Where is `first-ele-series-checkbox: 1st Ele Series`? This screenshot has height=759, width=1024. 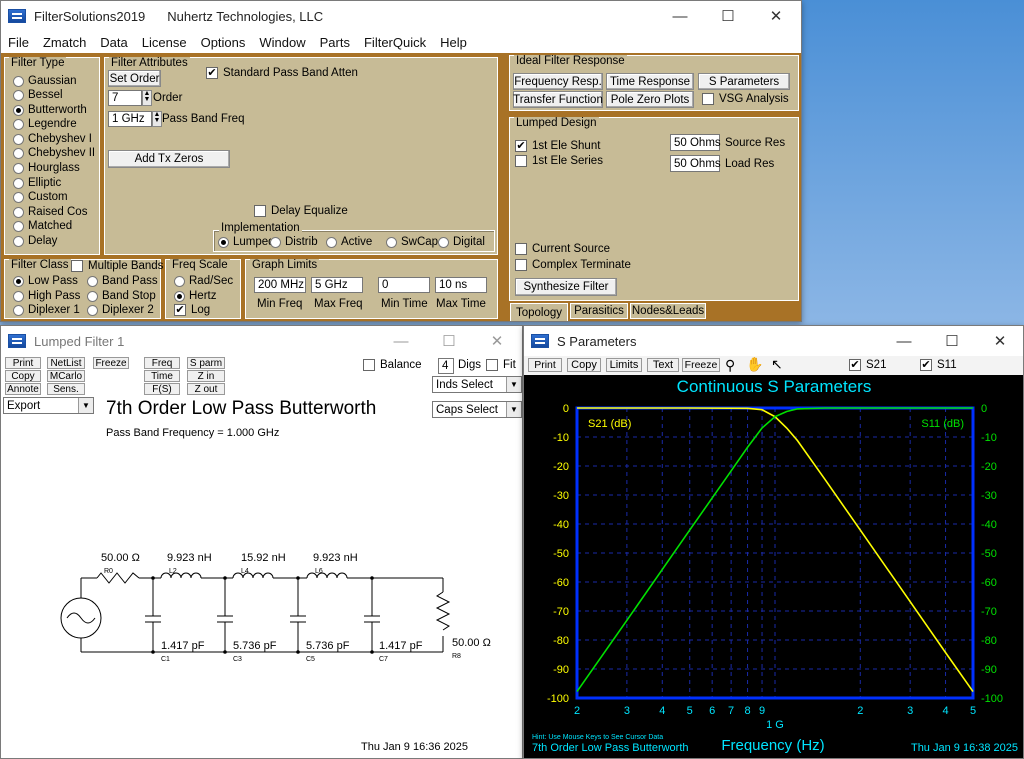
first-ele-series-checkbox: 1st Ele Series is located at coordinates (559, 161).